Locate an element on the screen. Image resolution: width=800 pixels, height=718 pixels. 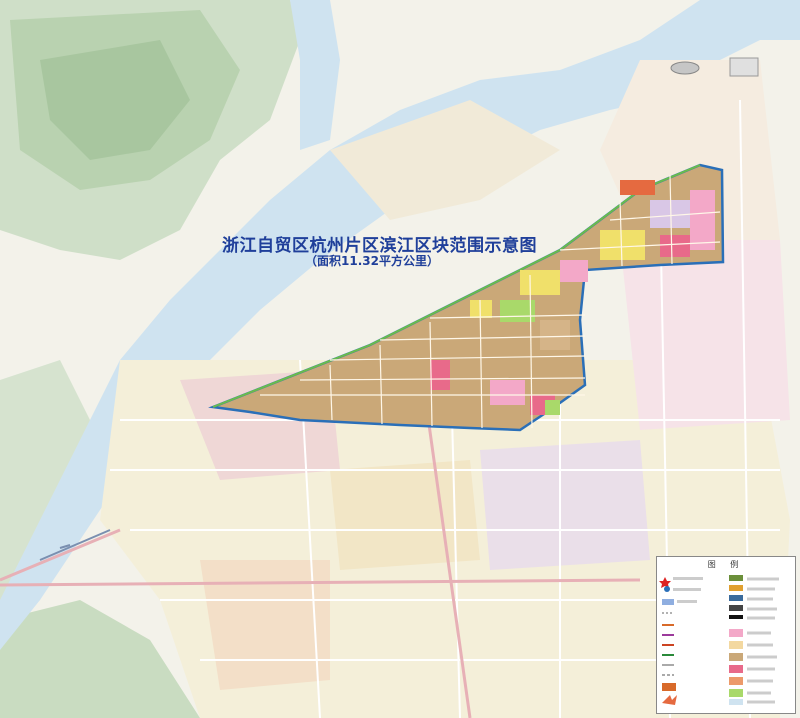
map-legend: 图 例 is located at coordinates (726, 635).